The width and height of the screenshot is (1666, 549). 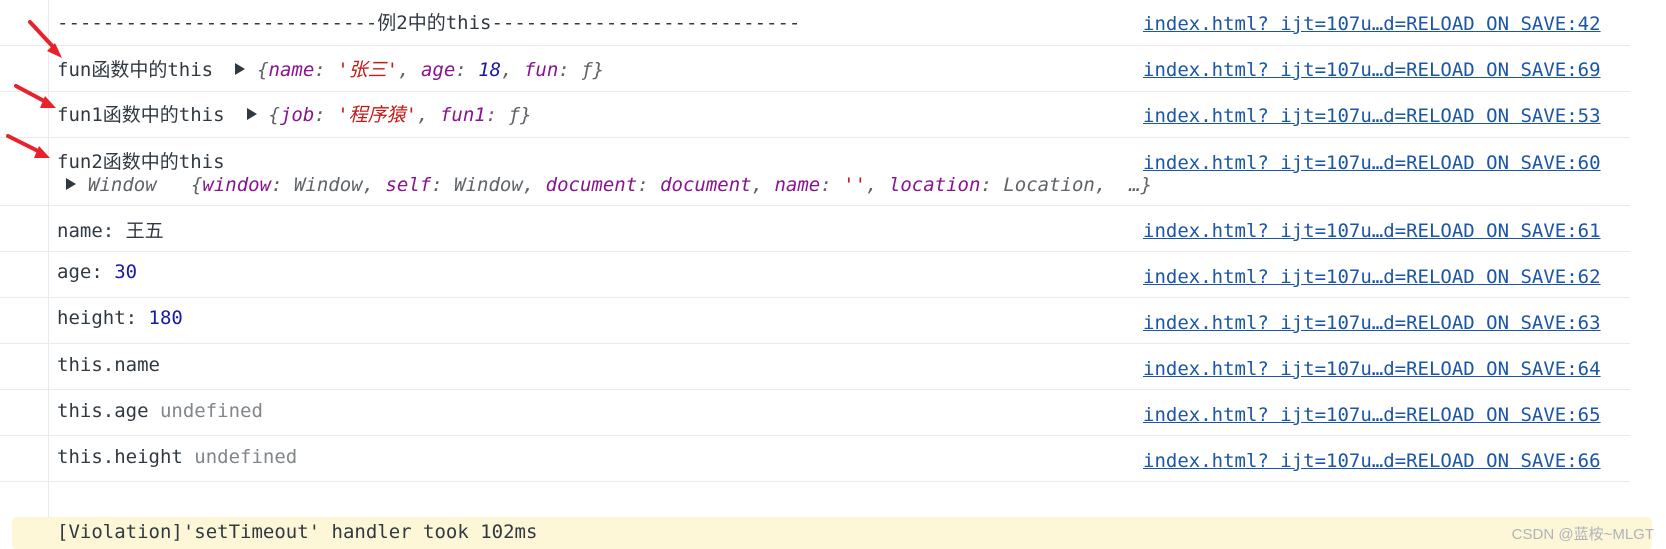 What do you see at coordinates (1372, 116) in the screenshot?
I see `source-link: index.html? ijt=107u…d=RELOAD ON SAVE:53` at bounding box center [1372, 116].